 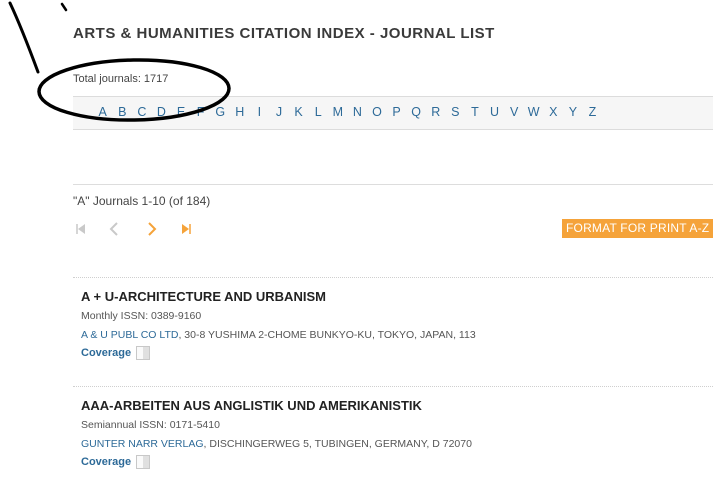 What do you see at coordinates (514, 112) in the screenshot?
I see `letter-link-v: V` at bounding box center [514, 112].